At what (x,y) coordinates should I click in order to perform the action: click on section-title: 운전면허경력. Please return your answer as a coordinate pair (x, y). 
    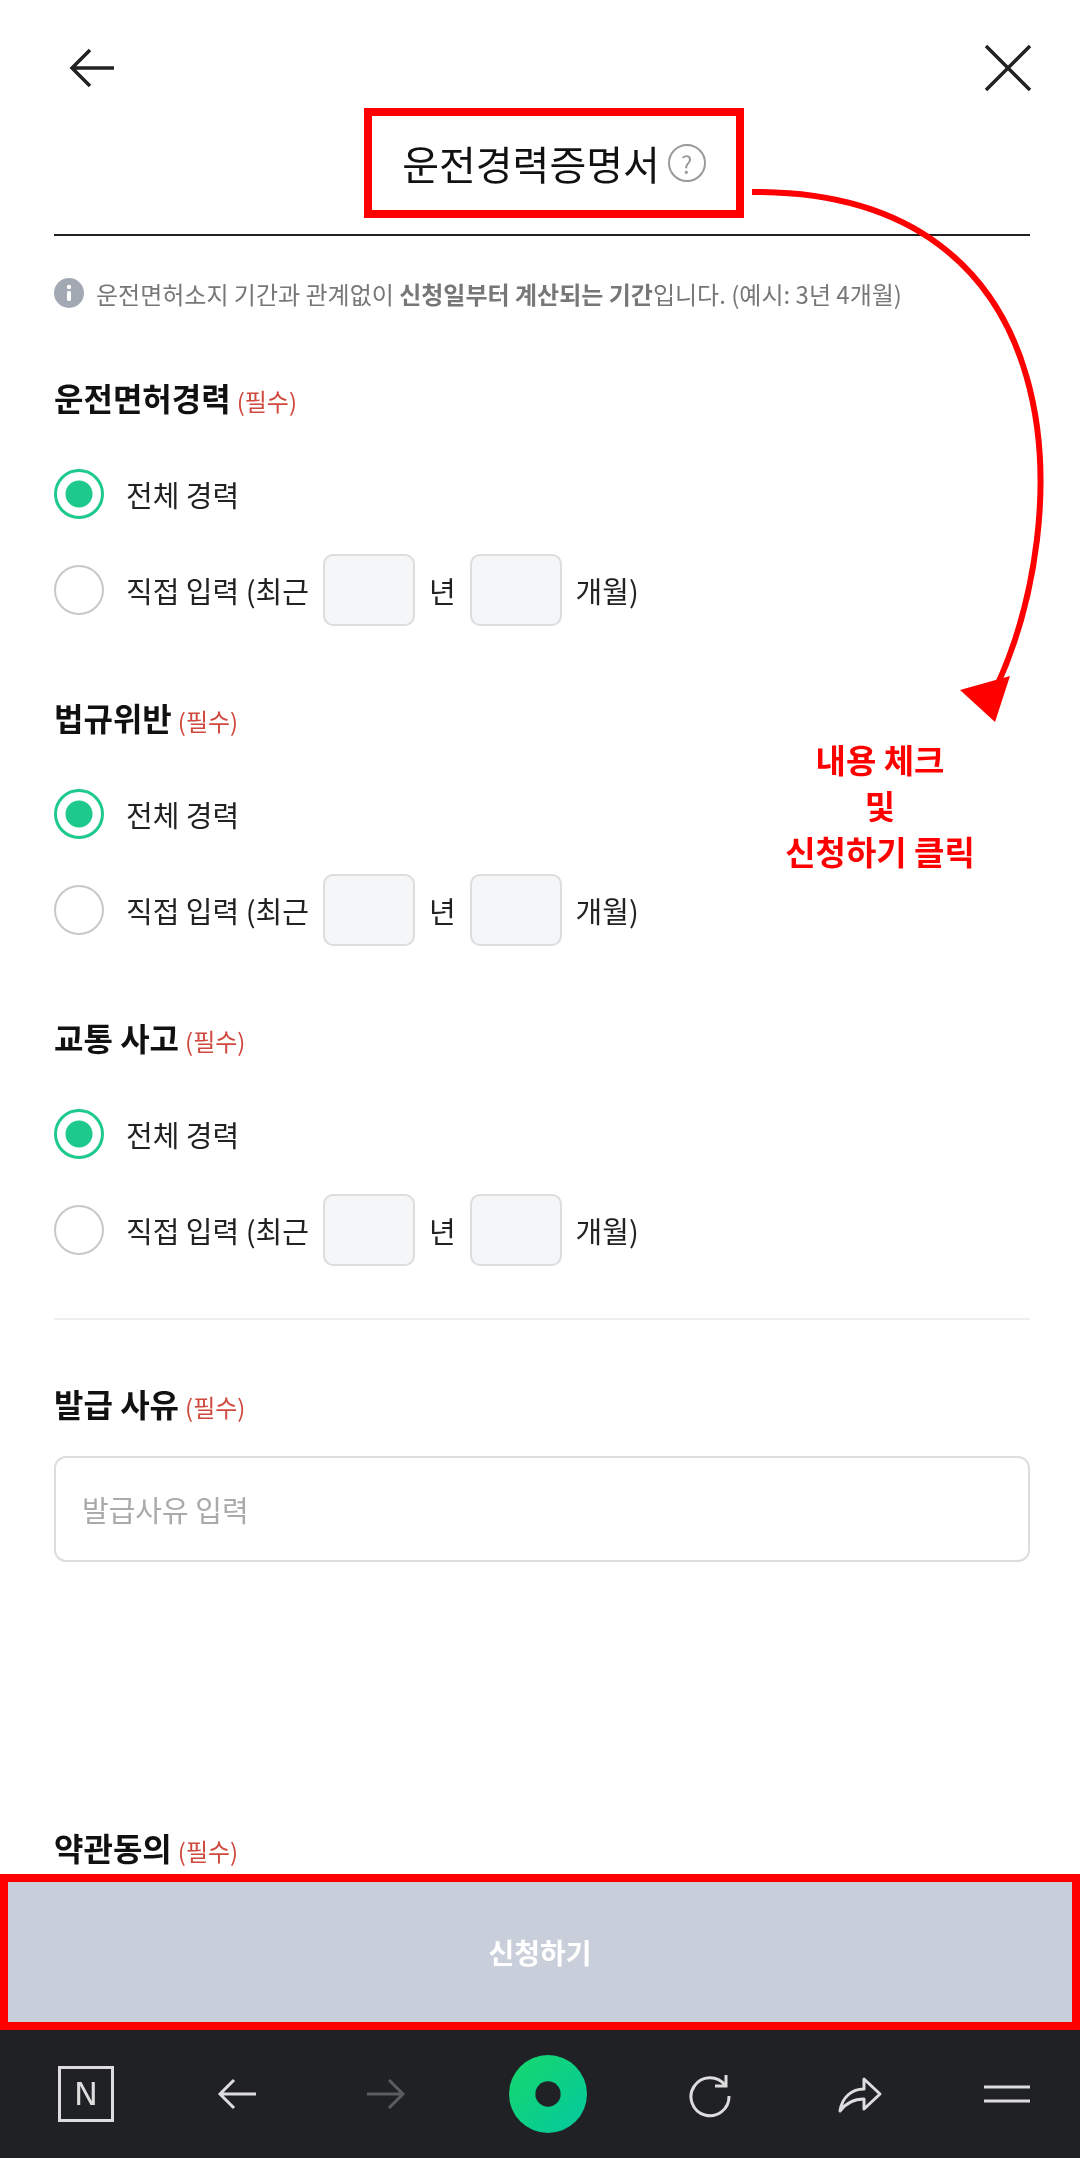
    Looking at the image, I should click on (142, 397).